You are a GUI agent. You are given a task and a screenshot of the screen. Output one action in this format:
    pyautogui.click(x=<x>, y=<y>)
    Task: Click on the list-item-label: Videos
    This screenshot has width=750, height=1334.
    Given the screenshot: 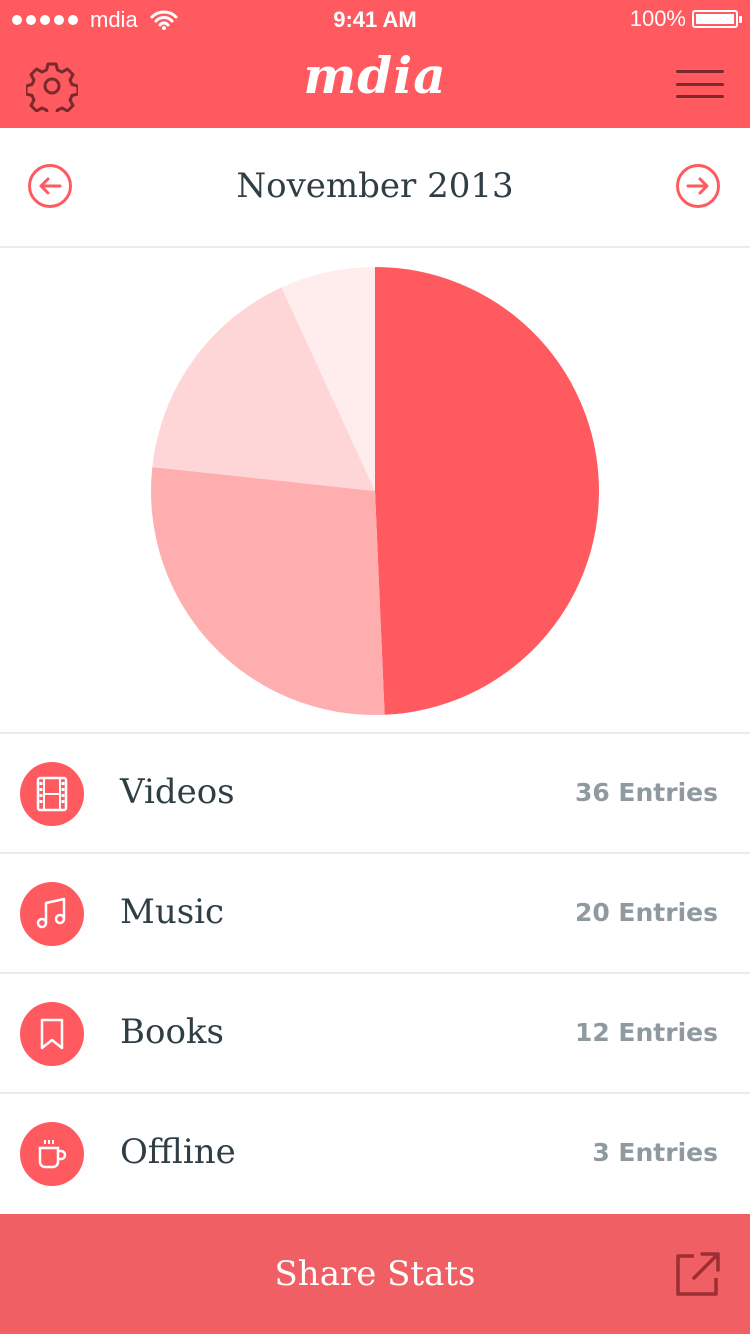 What is the action you would take?
    pyautogui.click(x=177, y=792)
    